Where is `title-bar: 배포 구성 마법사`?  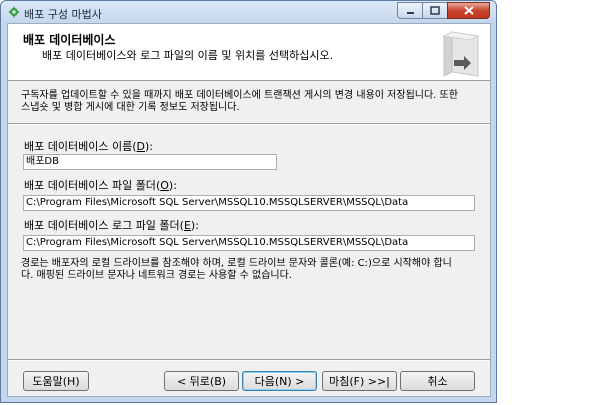
title-bar: 배포 구성 마법사 is located at coordinates (248, 12).